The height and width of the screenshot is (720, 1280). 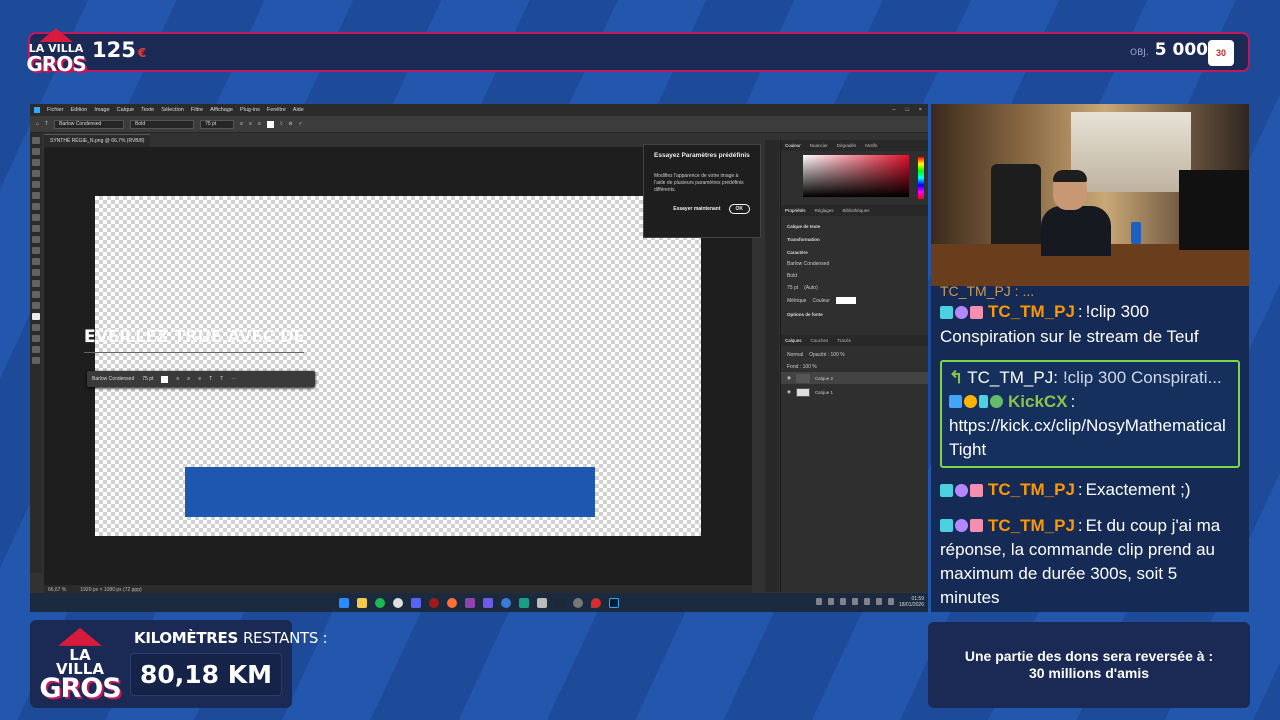 What do you see at coordinates (578, 602) in the screenshot?
I see `settings-gear-icon` at bounding box center [578, 602].